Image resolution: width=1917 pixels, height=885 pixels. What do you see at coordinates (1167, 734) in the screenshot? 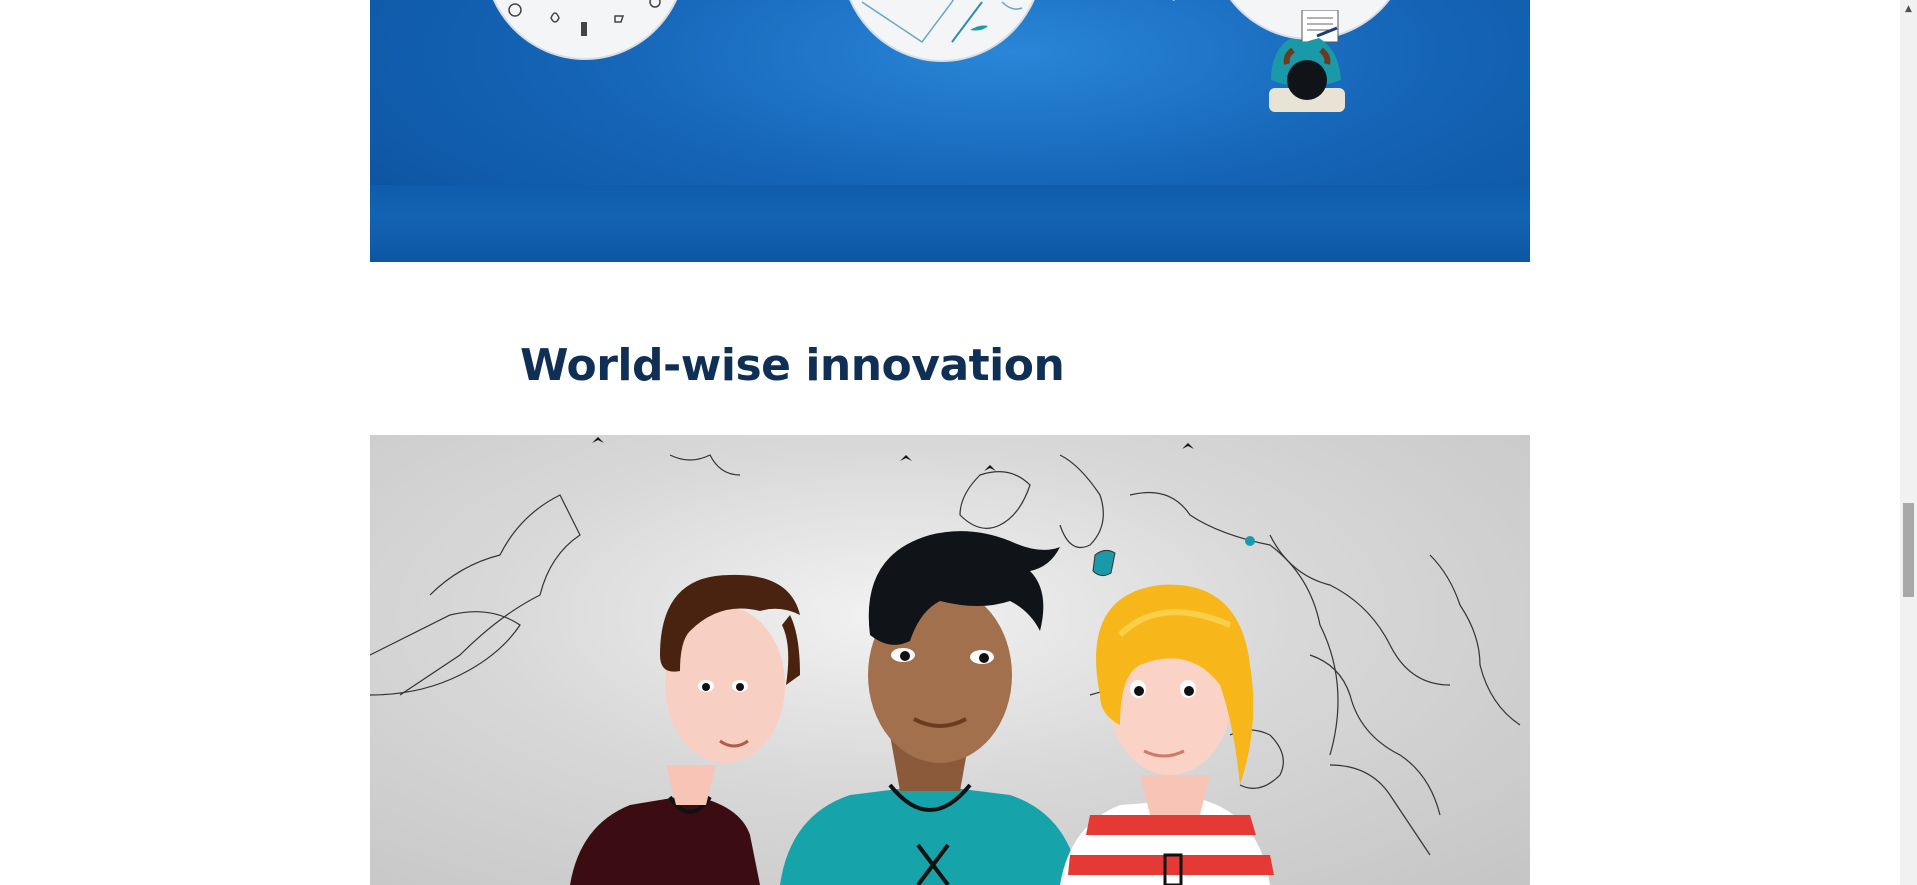
I see `person-right-illustration` at bounding box center [1167, 734].